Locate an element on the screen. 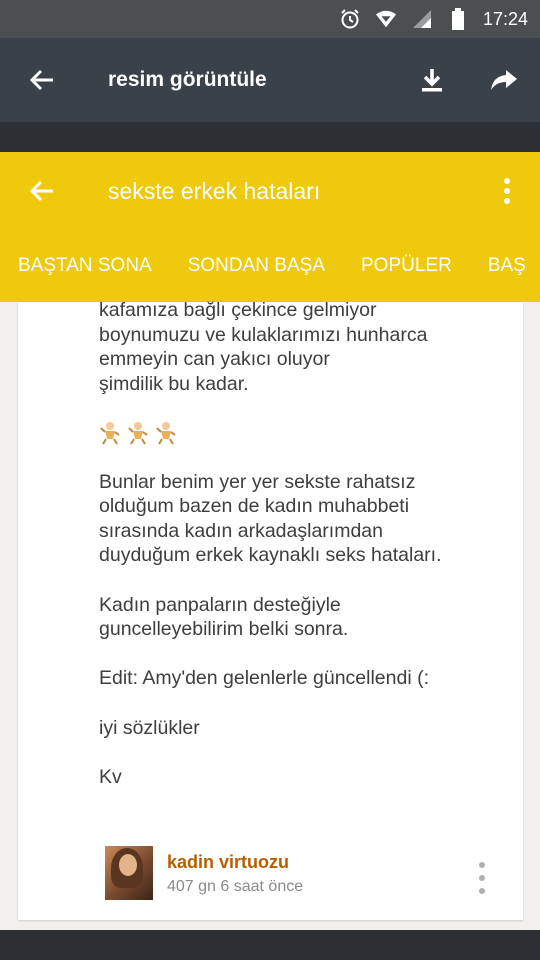 The image size is (540, 960). overflow-menu-button is located at coordinates (507, 191).